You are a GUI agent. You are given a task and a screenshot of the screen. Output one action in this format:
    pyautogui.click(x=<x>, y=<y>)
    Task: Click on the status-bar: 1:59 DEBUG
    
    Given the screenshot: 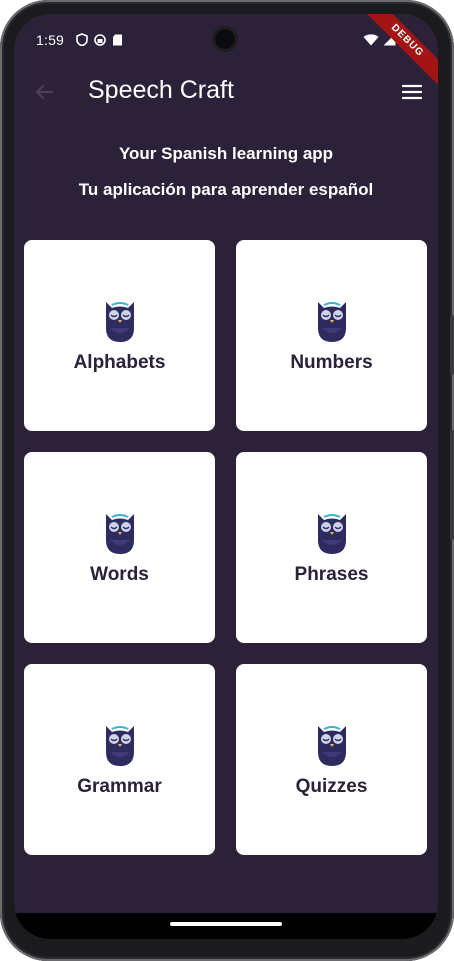 What is the action you would take?
    pyautogui.click(x=226, y=54)
    